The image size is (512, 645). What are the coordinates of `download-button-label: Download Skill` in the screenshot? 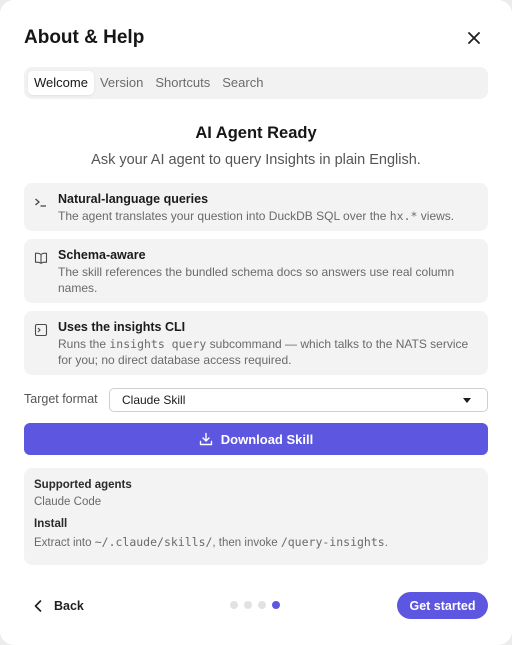 It's located at (267, 439).